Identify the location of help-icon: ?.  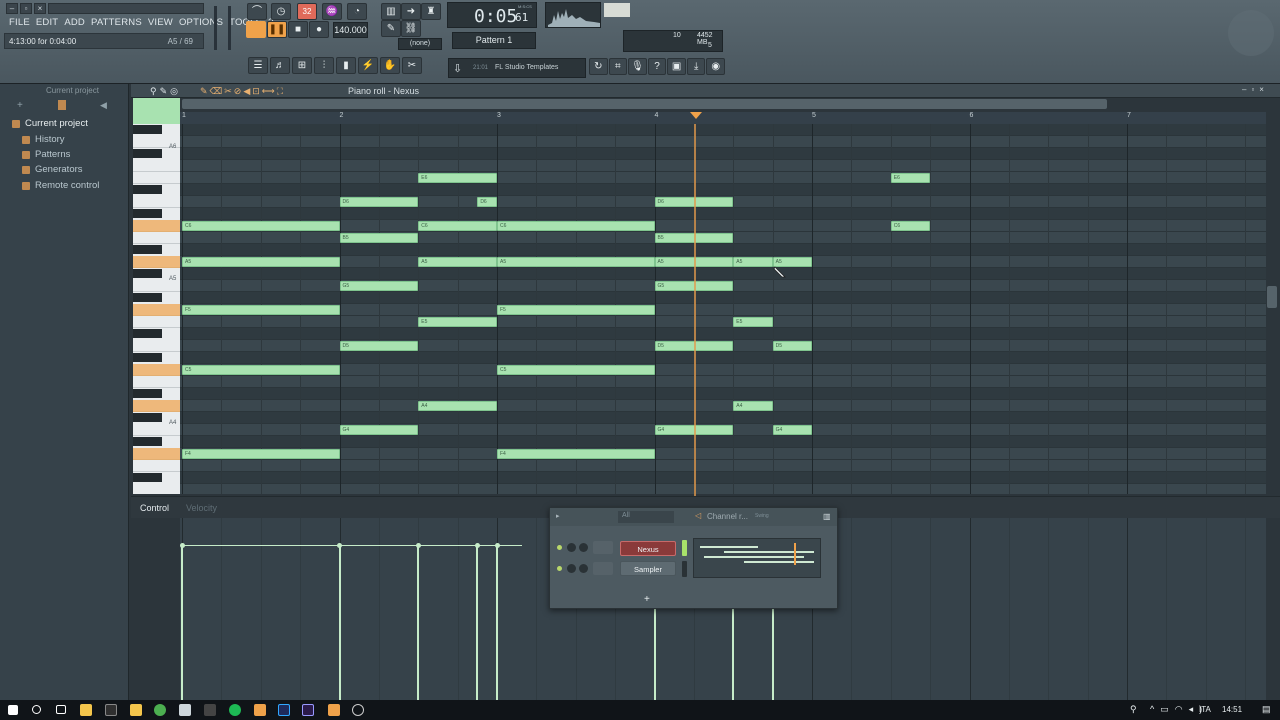
(657, 66).